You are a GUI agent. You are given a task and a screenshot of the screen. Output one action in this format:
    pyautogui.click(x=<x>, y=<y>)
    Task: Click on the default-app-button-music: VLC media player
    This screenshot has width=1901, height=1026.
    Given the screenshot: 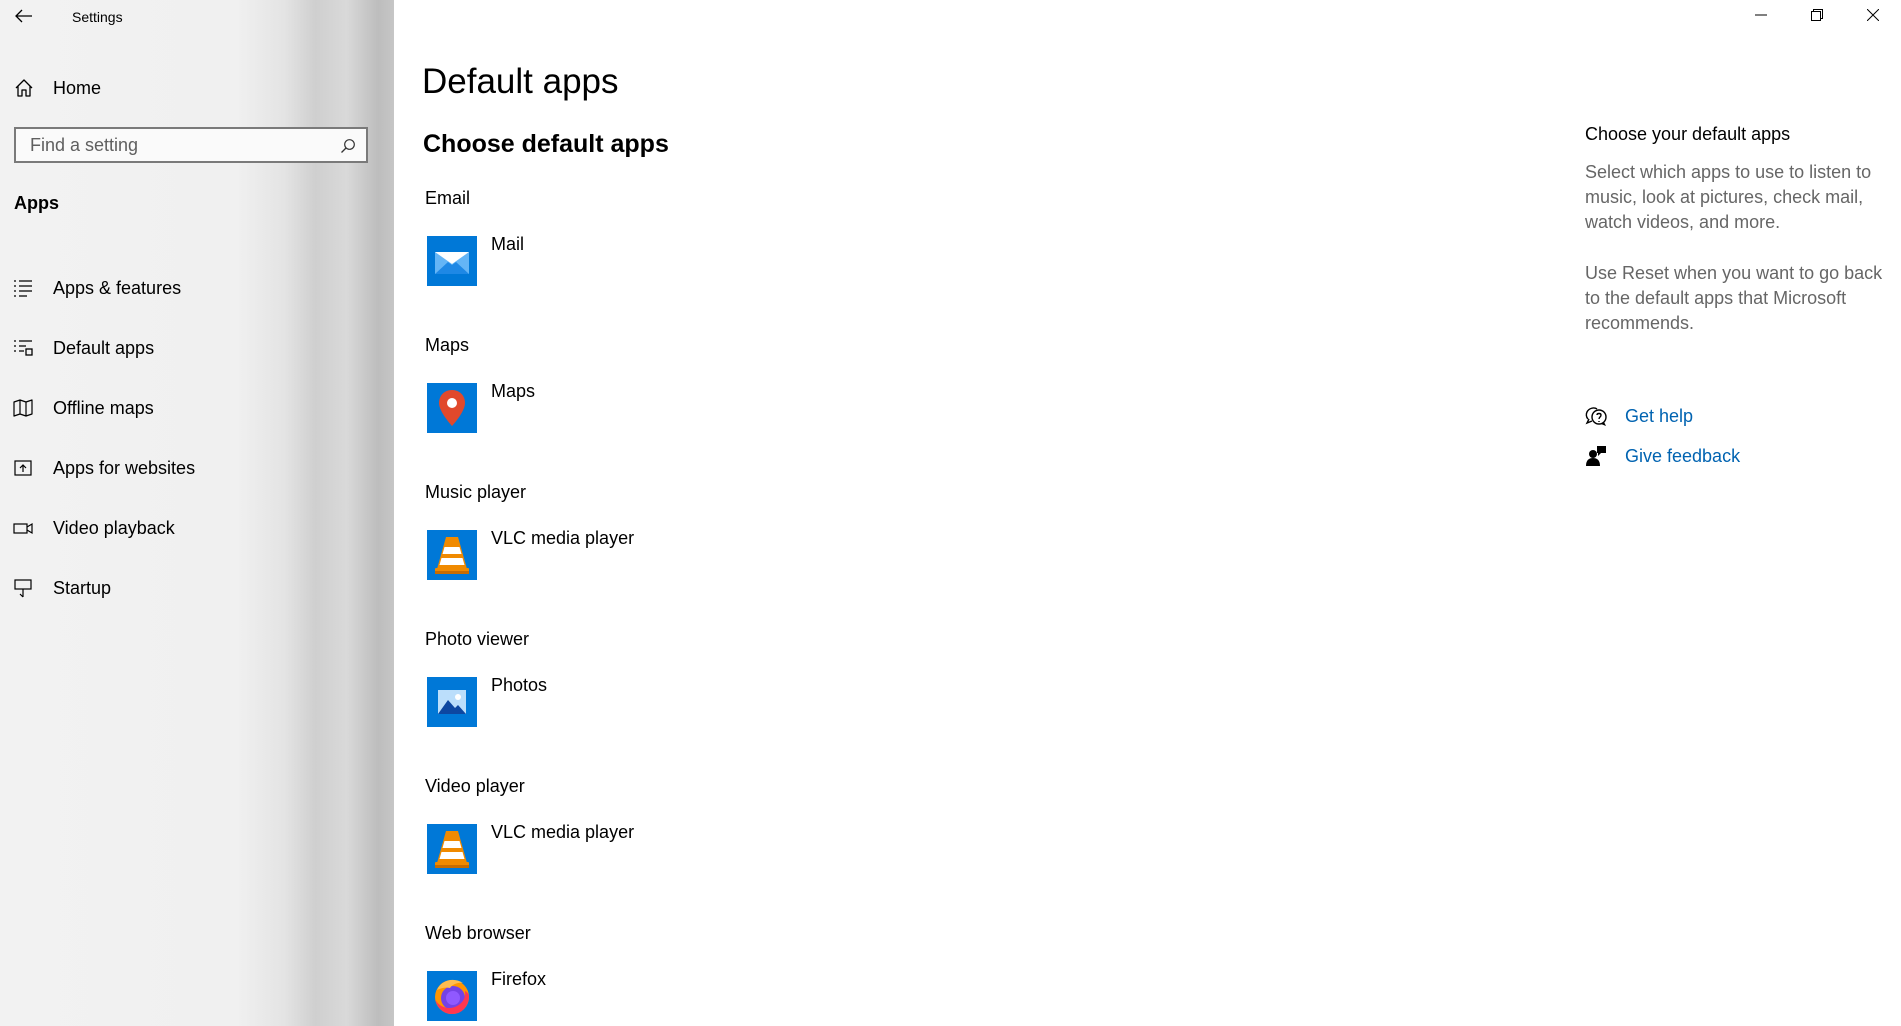 What is the action you would take?
    pyautogui.click(x=555, y=556)
    